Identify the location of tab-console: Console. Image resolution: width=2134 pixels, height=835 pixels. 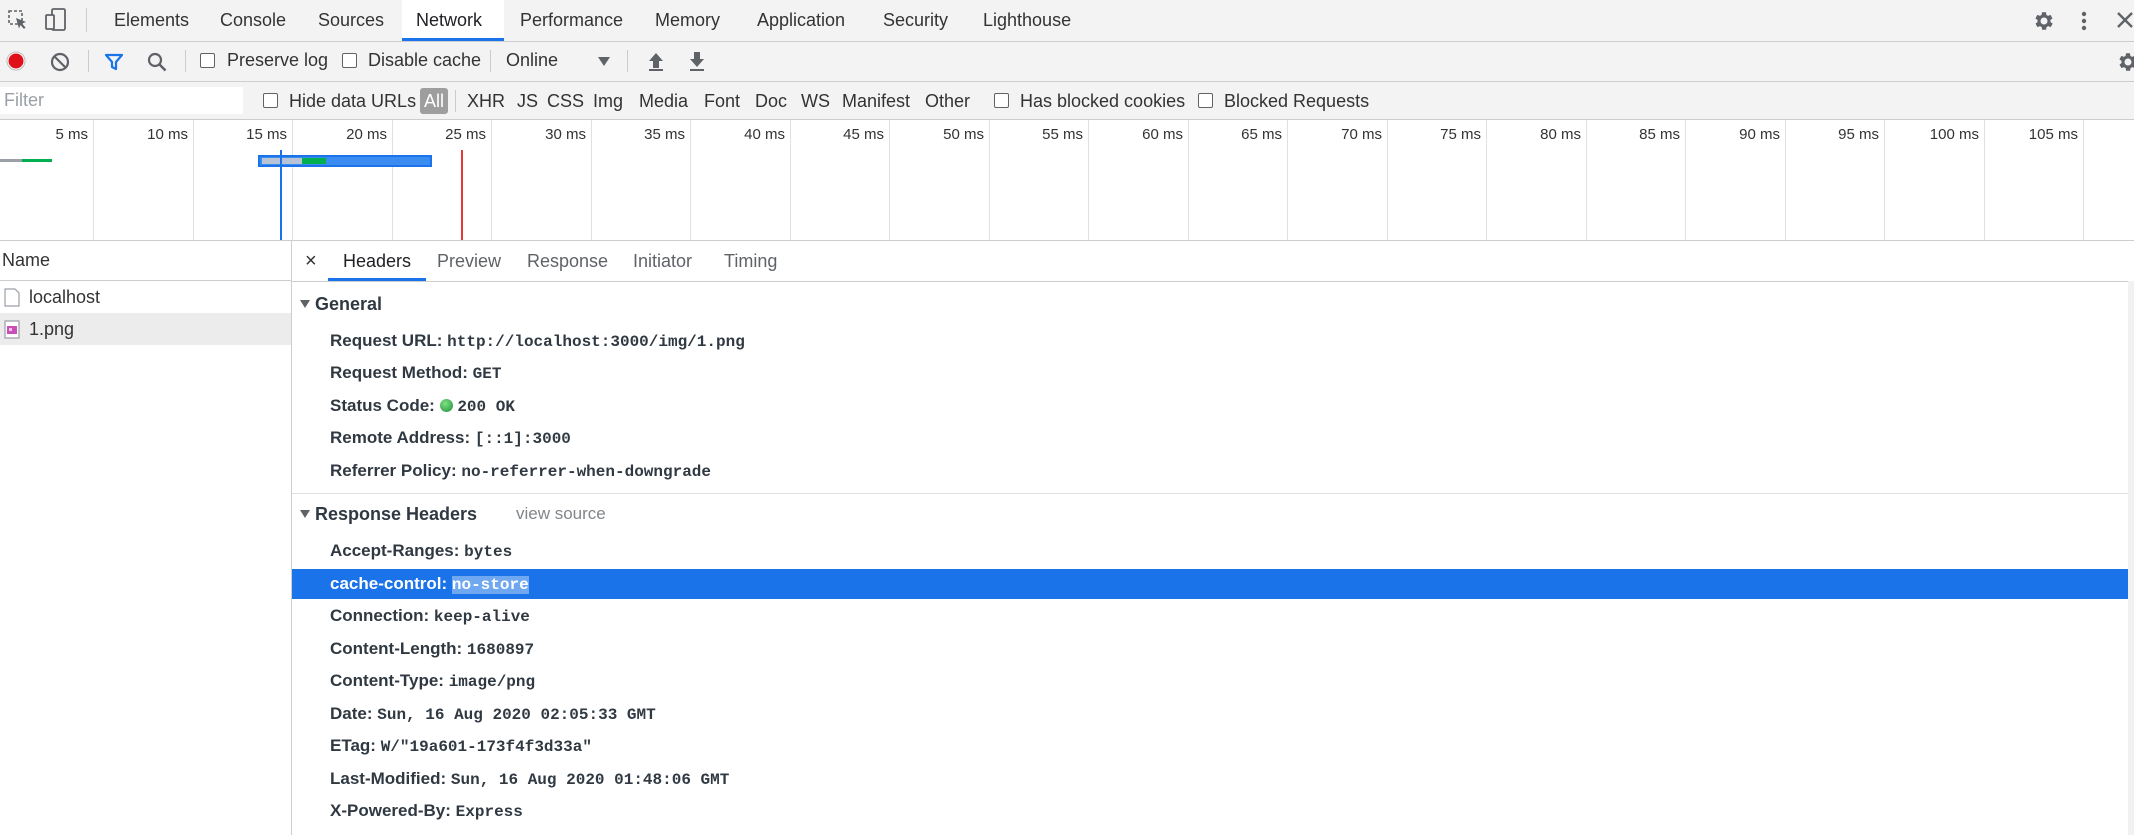
(253, 20).